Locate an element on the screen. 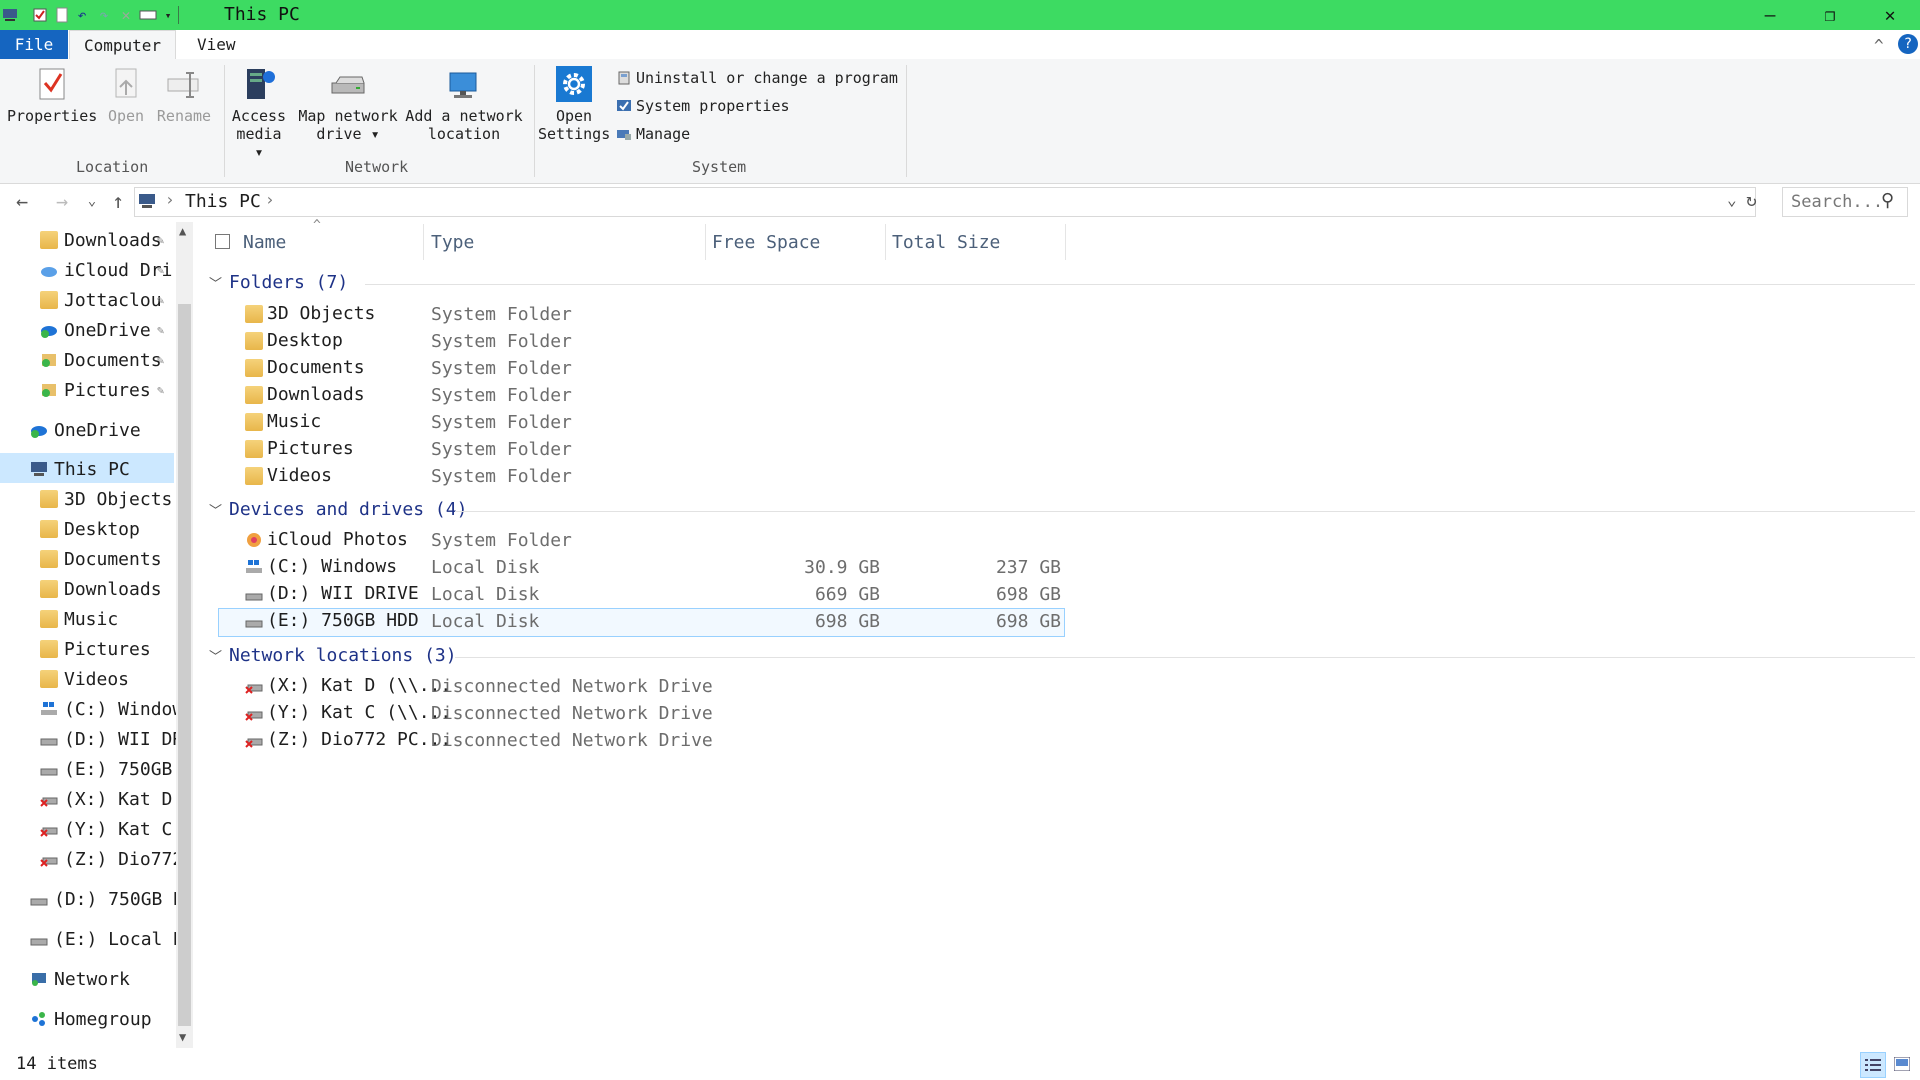 The image size is (1920, 1080). back-button: ← is located at coordinates (22, 201).